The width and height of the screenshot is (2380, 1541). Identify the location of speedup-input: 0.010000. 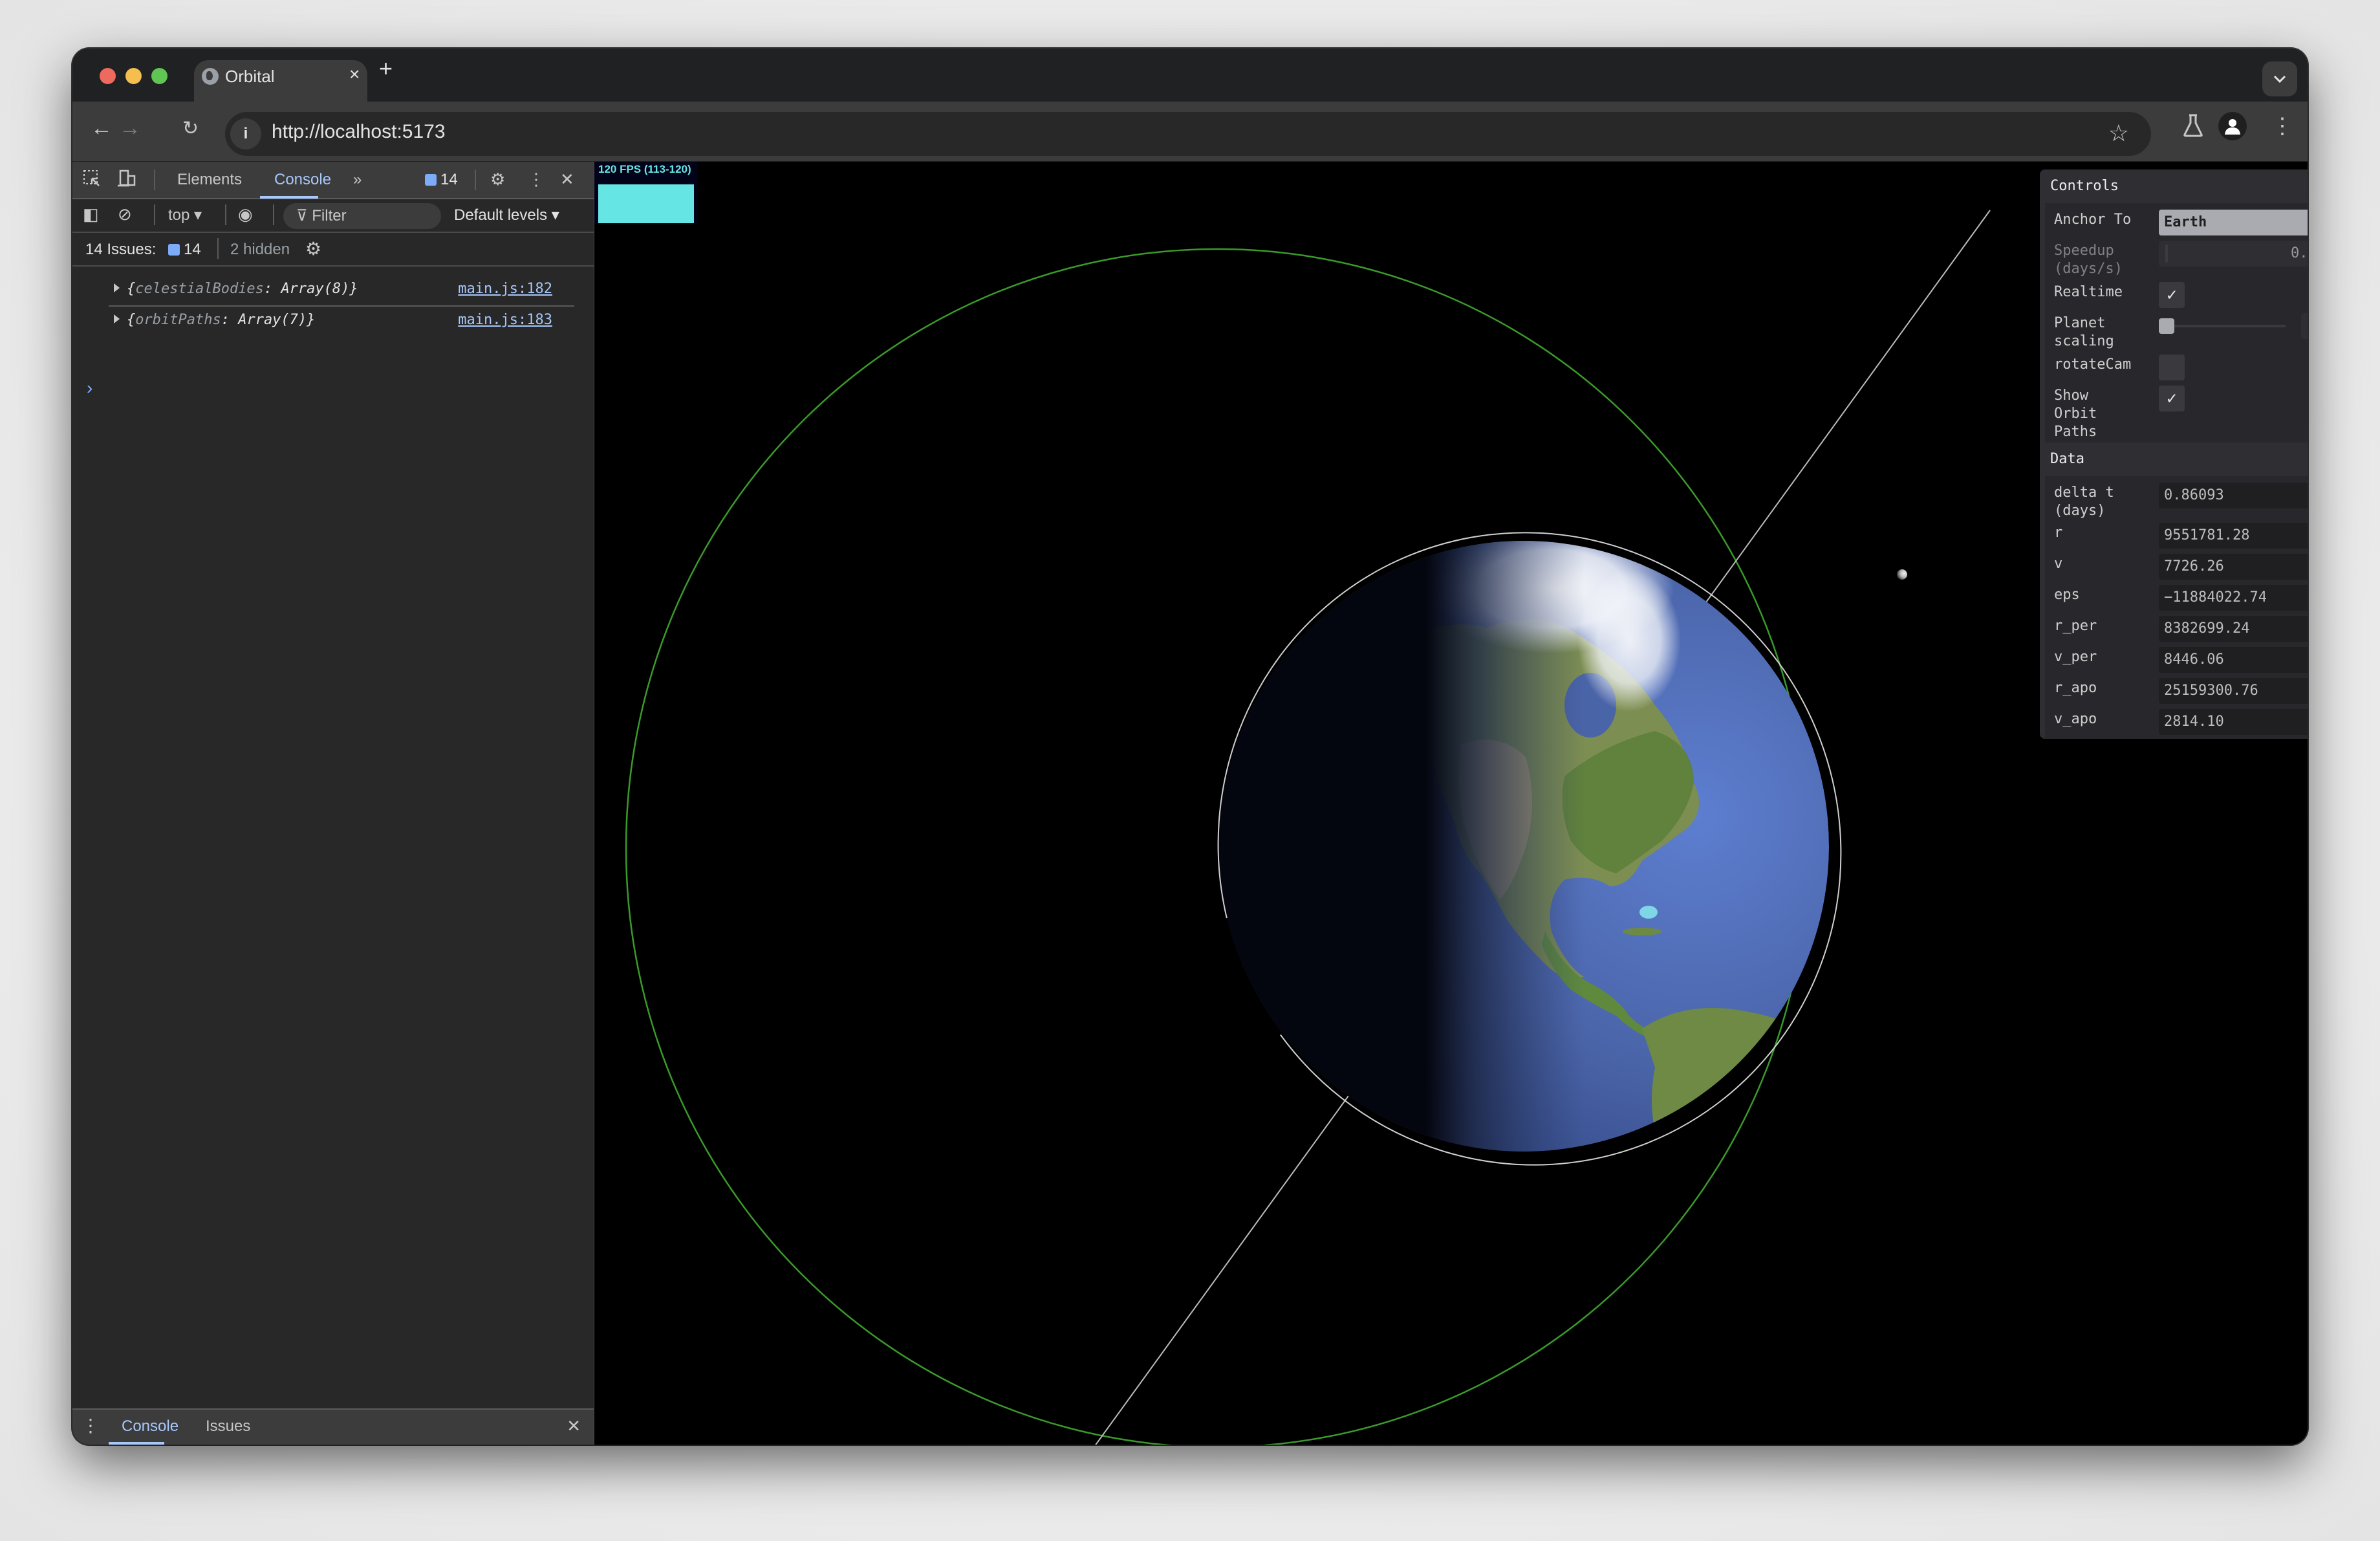
(2233, 254).